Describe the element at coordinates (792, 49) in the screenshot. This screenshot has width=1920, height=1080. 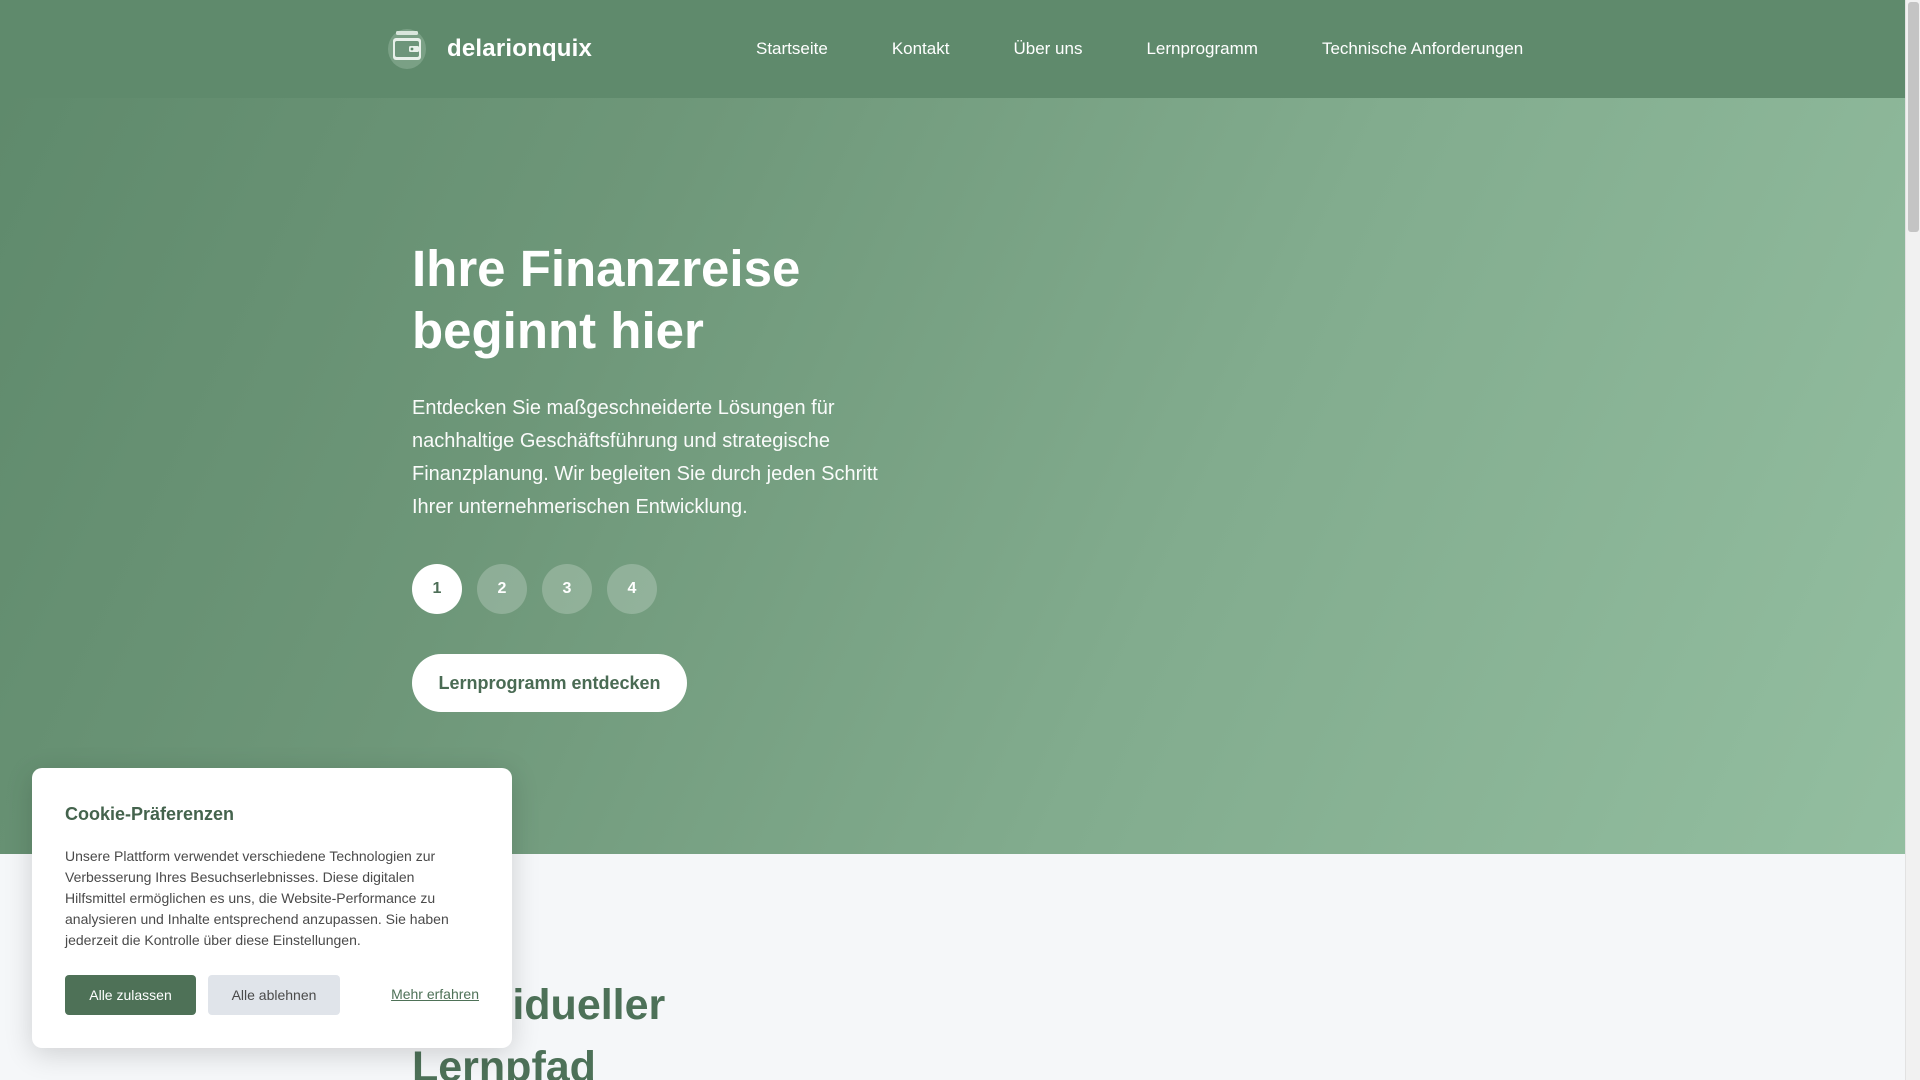
I see `nav-startseite: Startseite` at that location.